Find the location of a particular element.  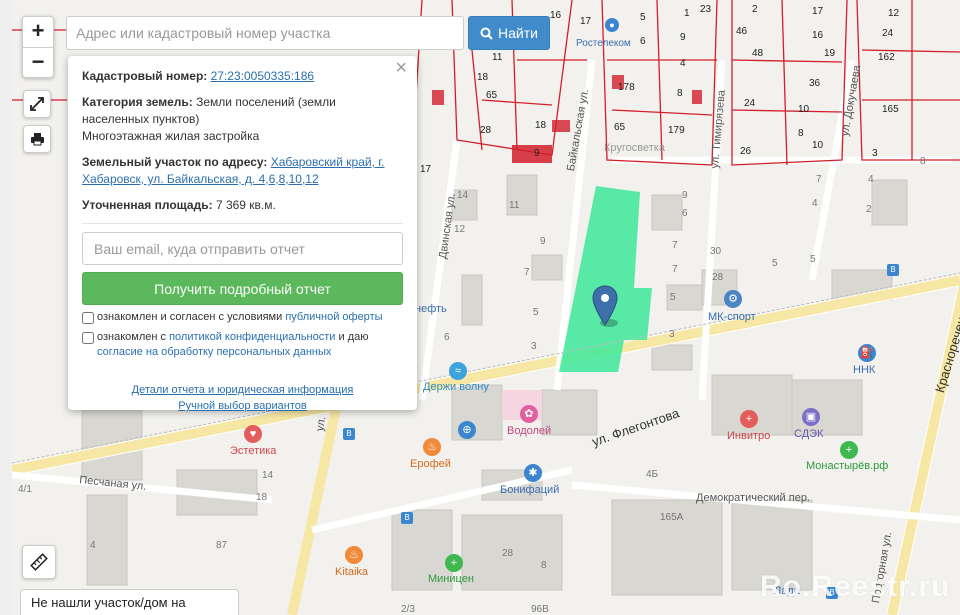

email-field is located at coordinates (242, 248).